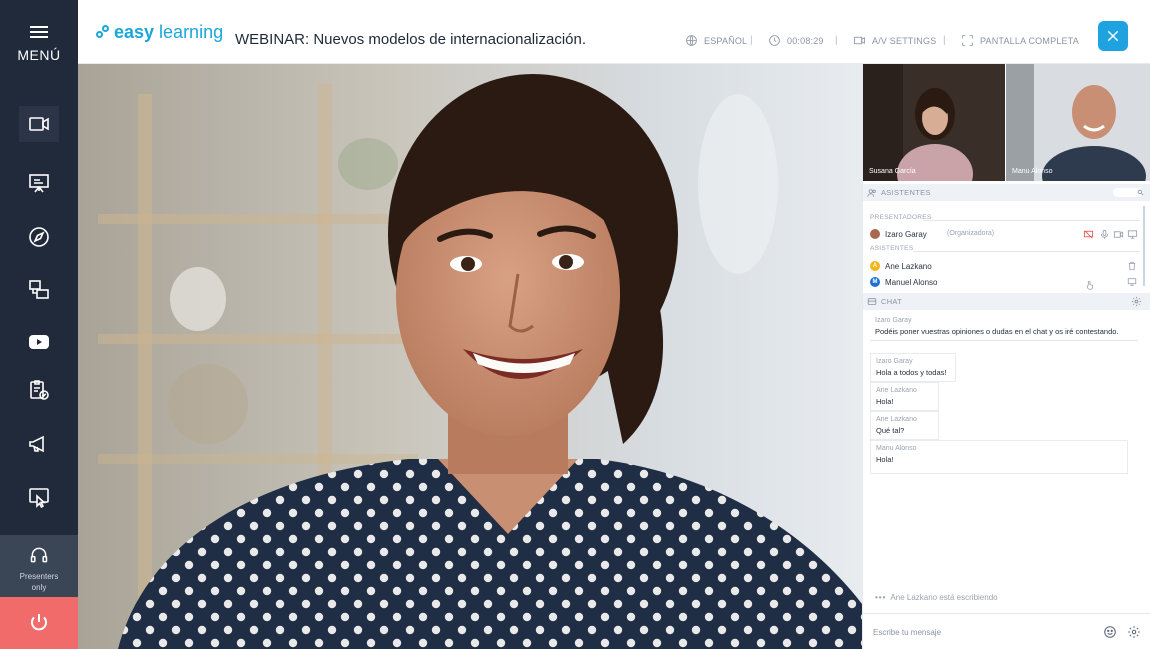 The image size is (1150, 649). I want to click on fullscreen-button: PANTALLA COMPLETA, so click(1020, 40).